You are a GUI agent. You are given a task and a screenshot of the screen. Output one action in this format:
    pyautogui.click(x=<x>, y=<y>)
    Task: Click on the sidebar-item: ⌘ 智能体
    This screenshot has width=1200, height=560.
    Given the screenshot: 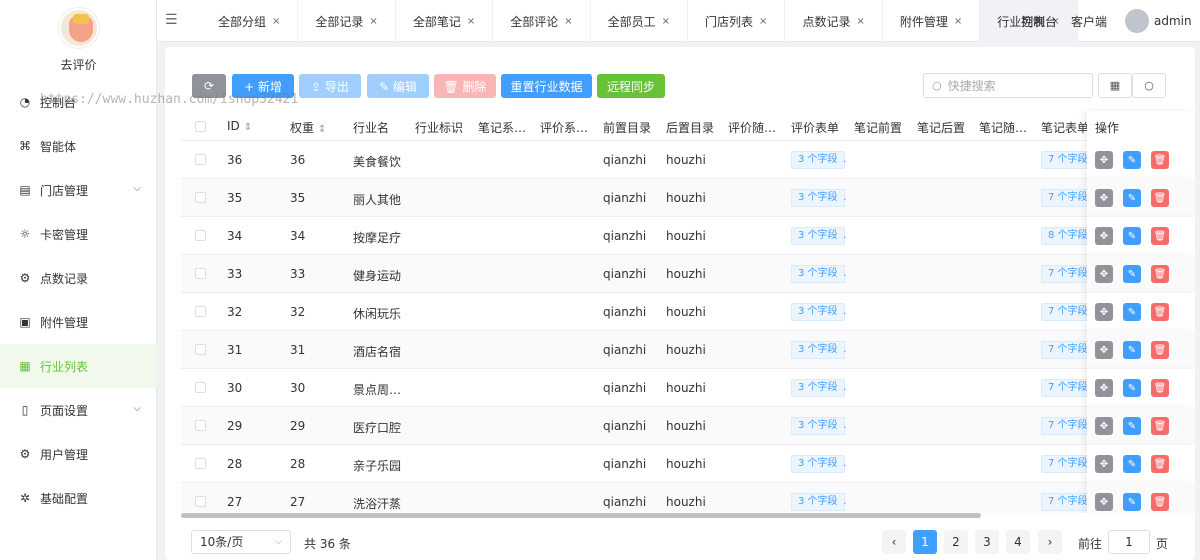 What is the action you would take?
    pyautogui.click(x=78, y=146)
    